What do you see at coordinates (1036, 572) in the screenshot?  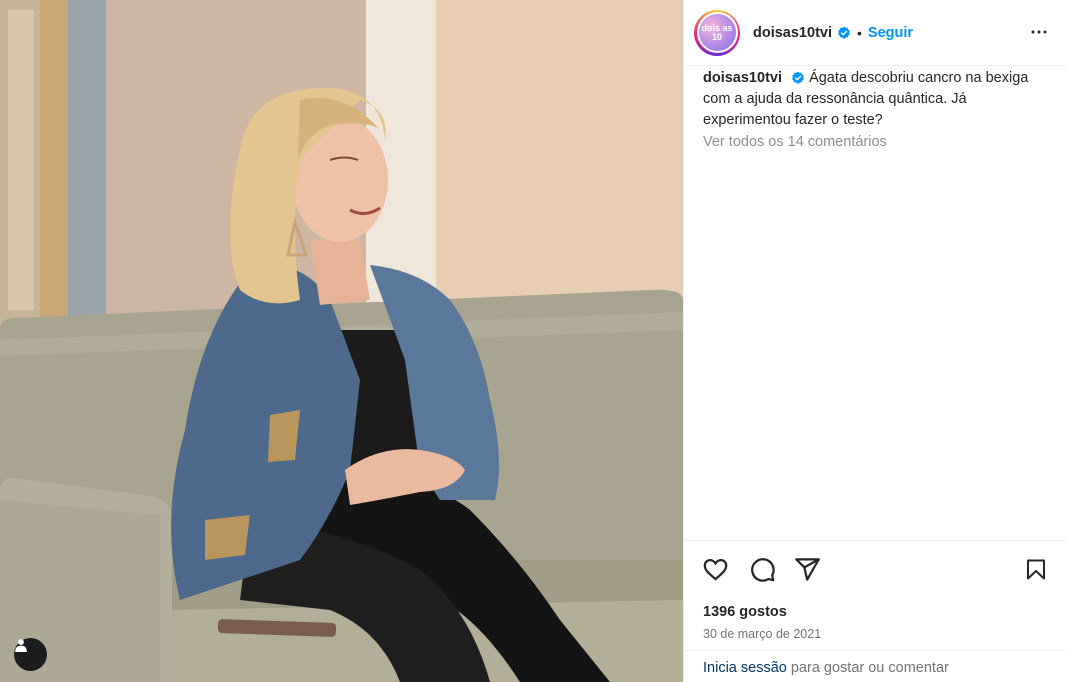 I see `bookmark-icon` at bounding box center [1036, 572].